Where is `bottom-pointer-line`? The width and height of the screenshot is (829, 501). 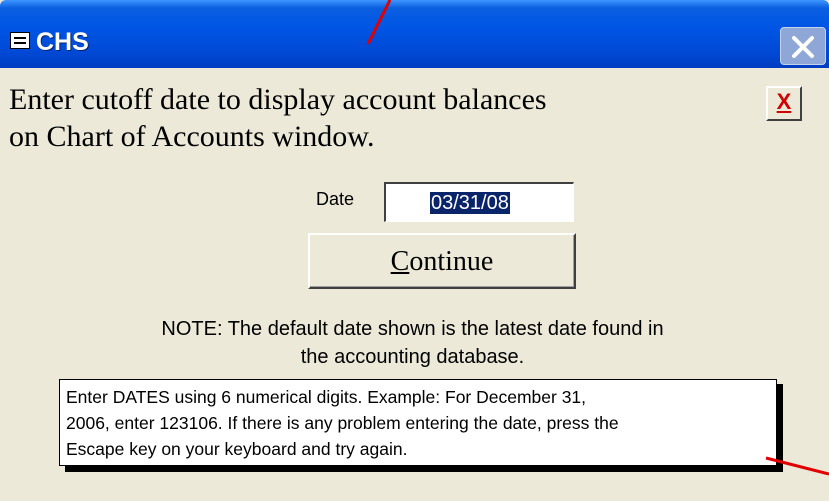
bottom-pointer-line is located at coordinates (797, 466).